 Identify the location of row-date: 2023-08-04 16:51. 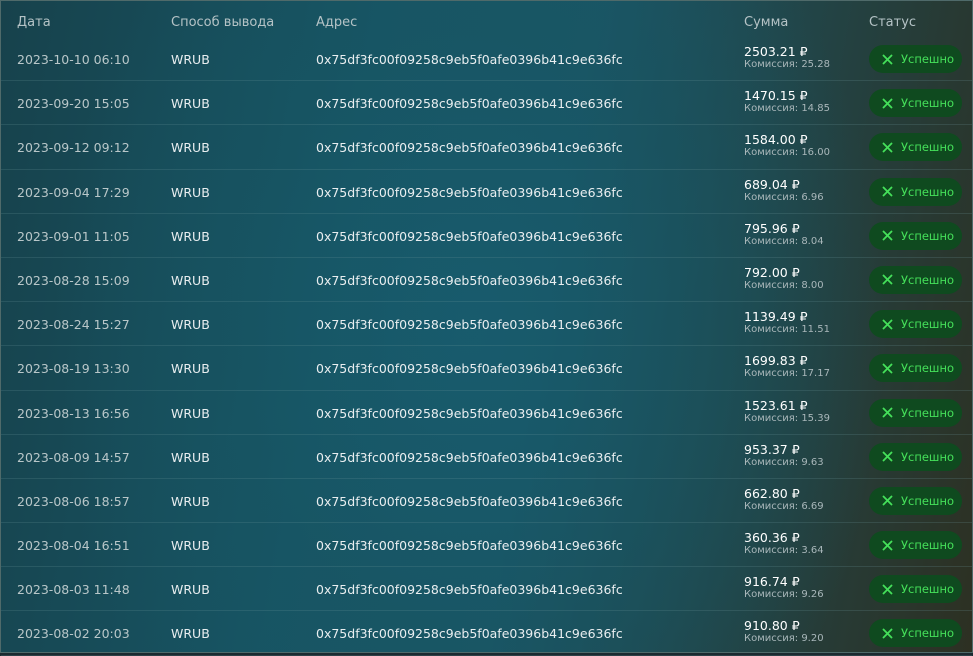
(73, 546).